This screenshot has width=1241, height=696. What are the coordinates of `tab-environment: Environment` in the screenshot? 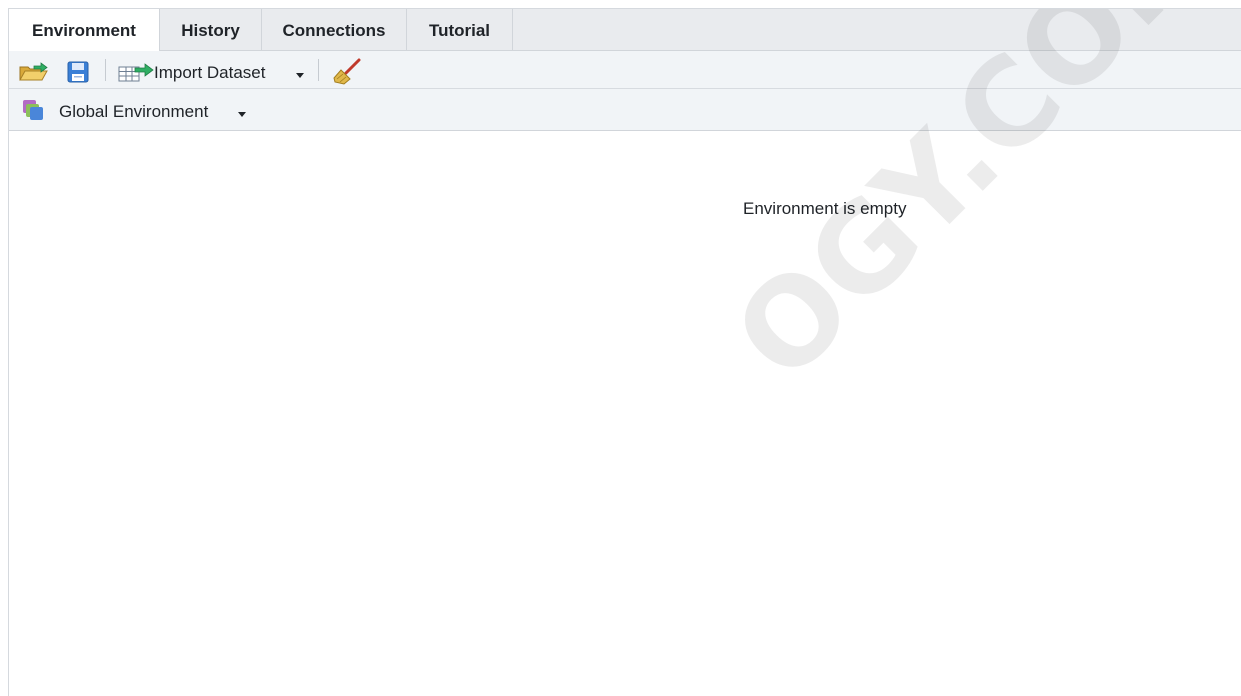 It's located at (84, 30).